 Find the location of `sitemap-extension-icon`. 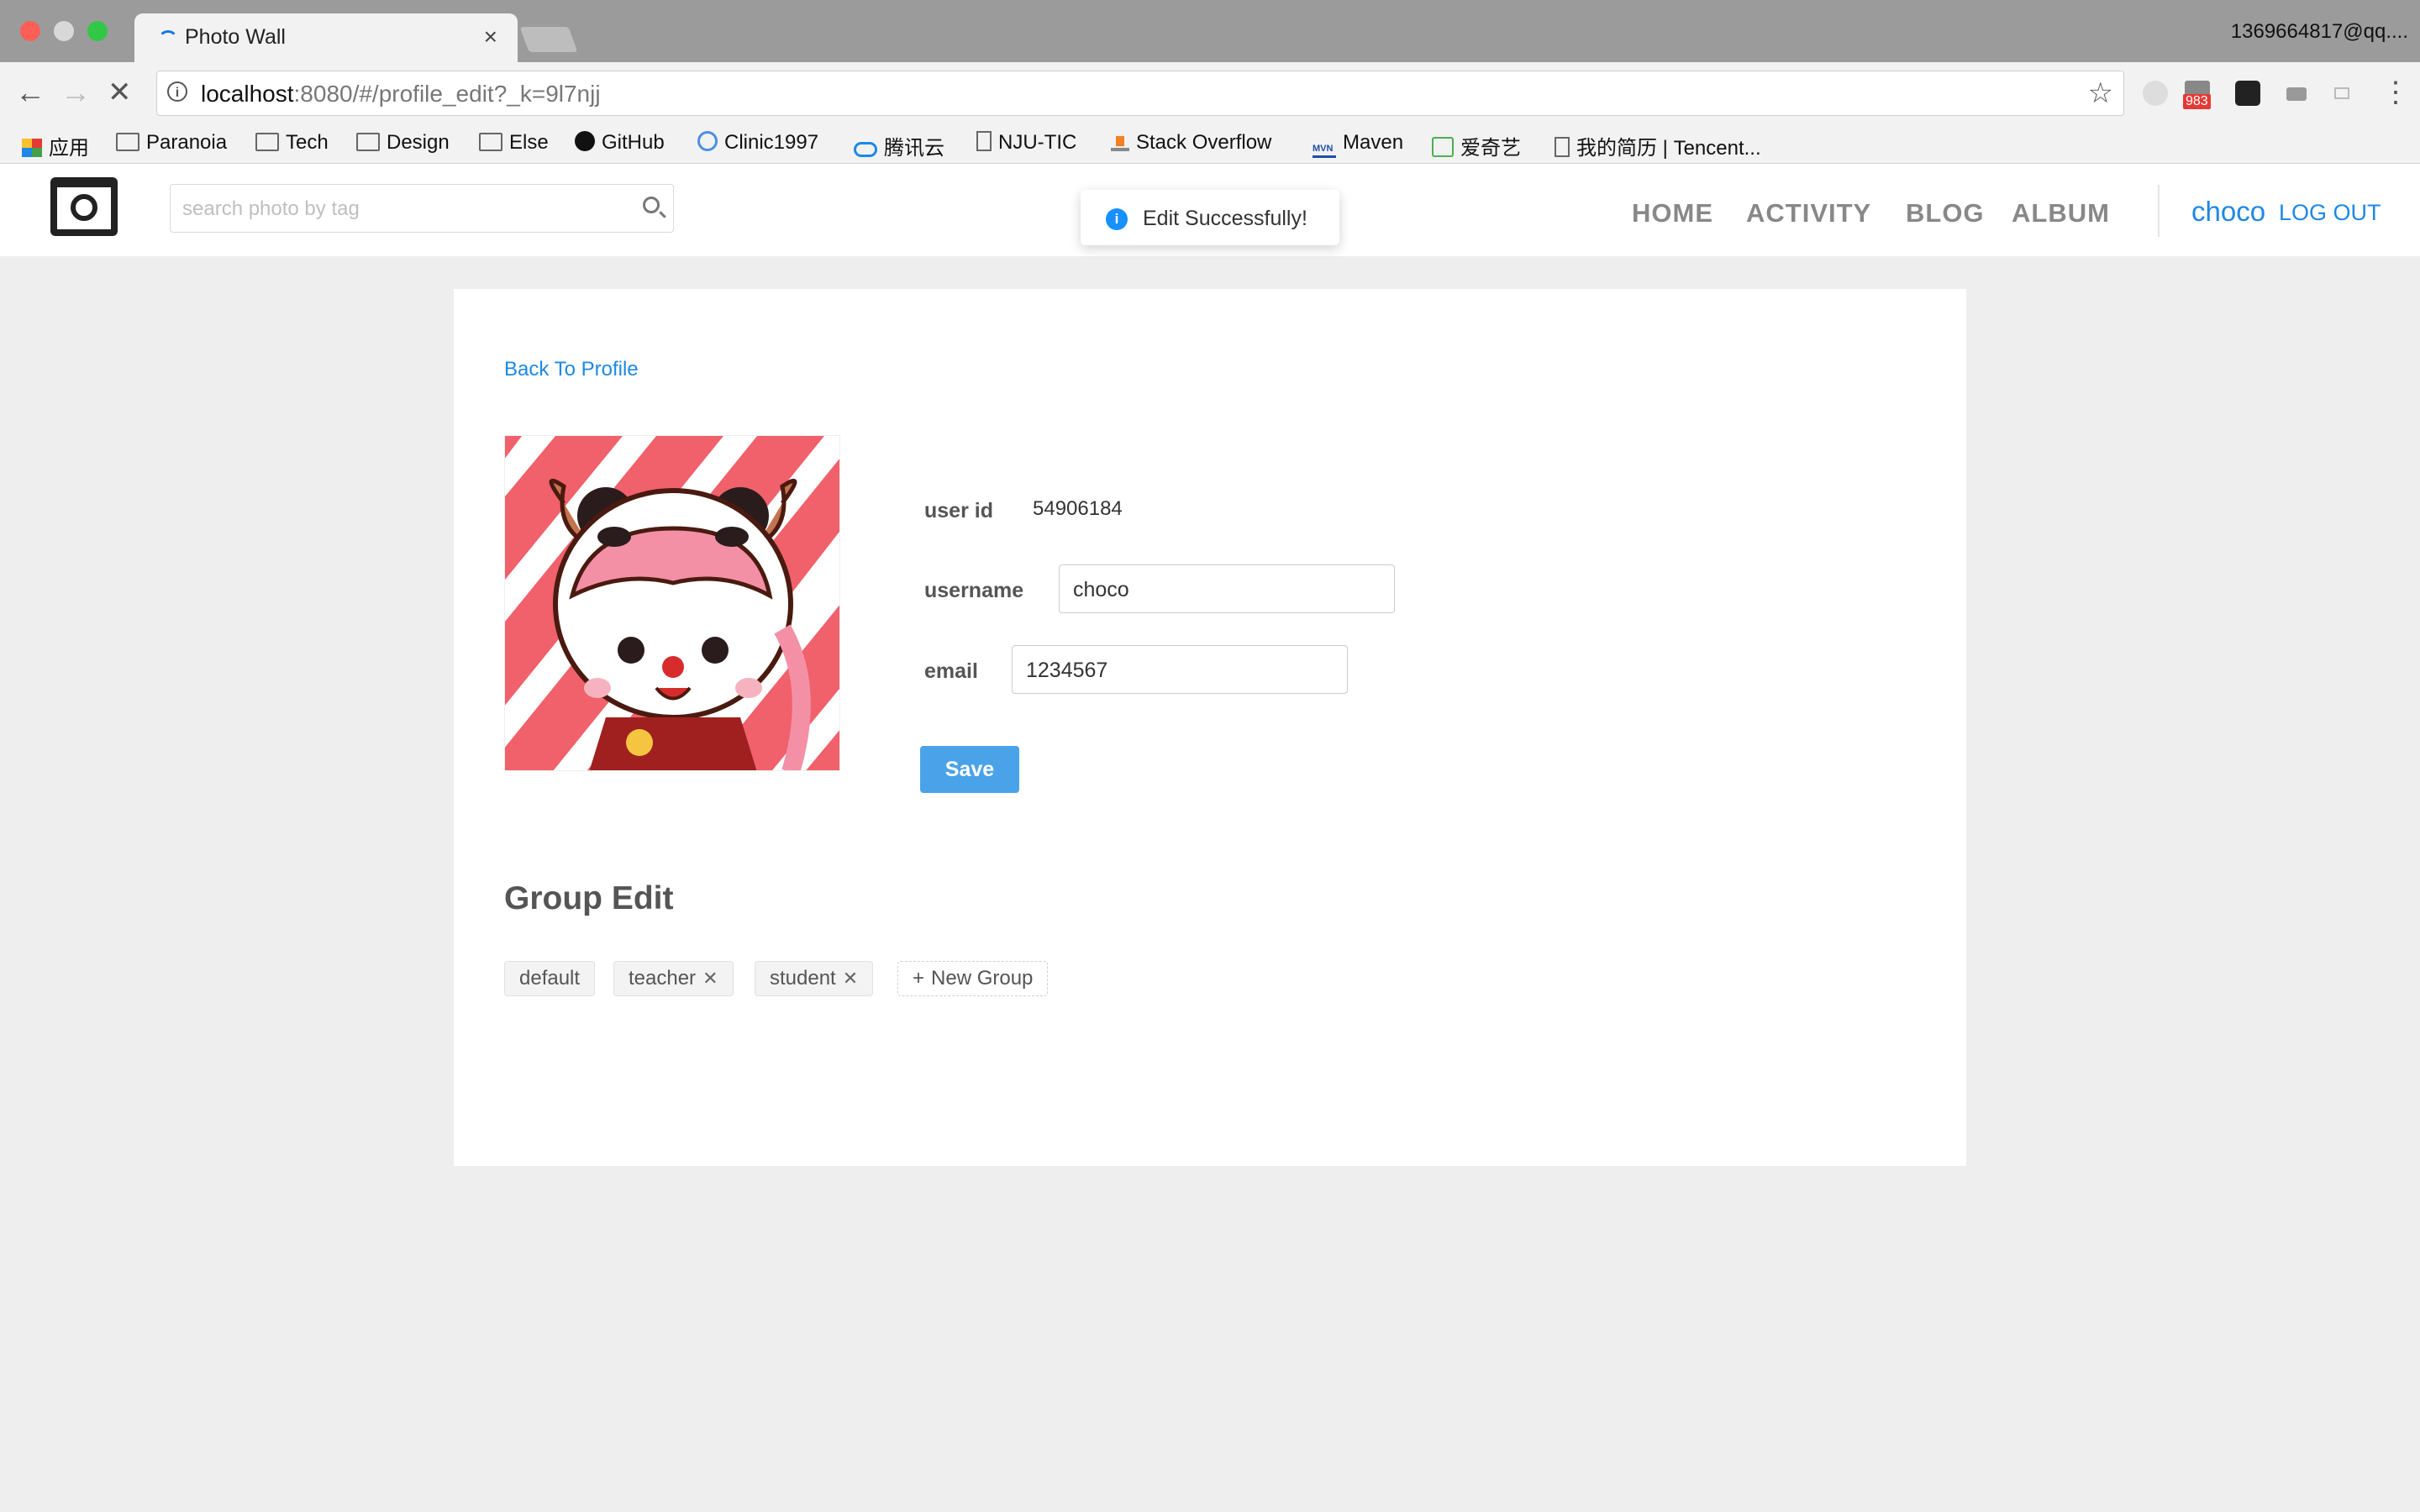

sitemap-extension-icon is located at coordinates (2341, 93).